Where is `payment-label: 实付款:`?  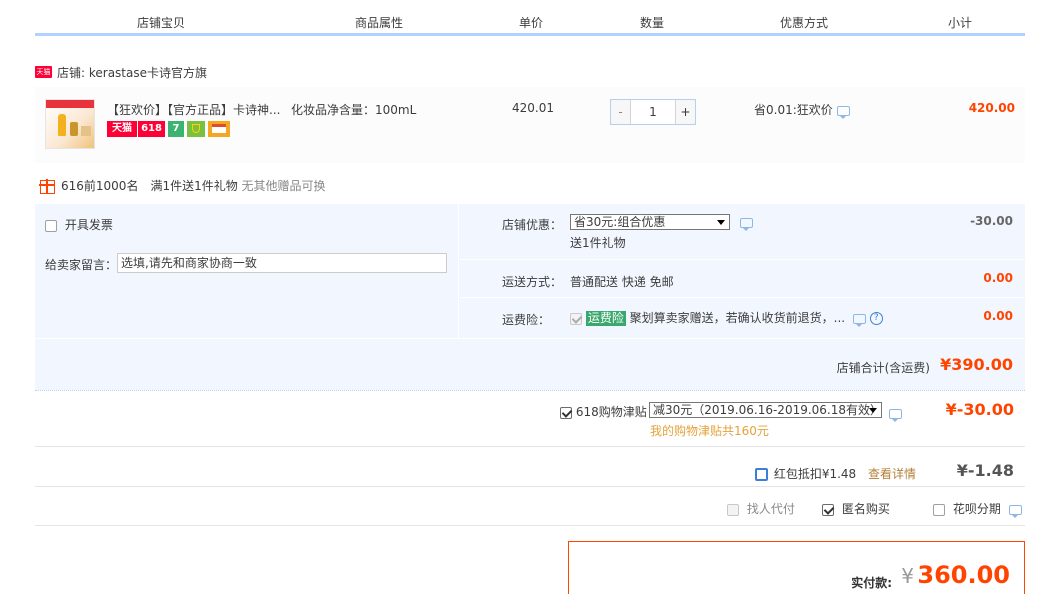 payment-label: 实付款: is located at coordinates (871, 583).